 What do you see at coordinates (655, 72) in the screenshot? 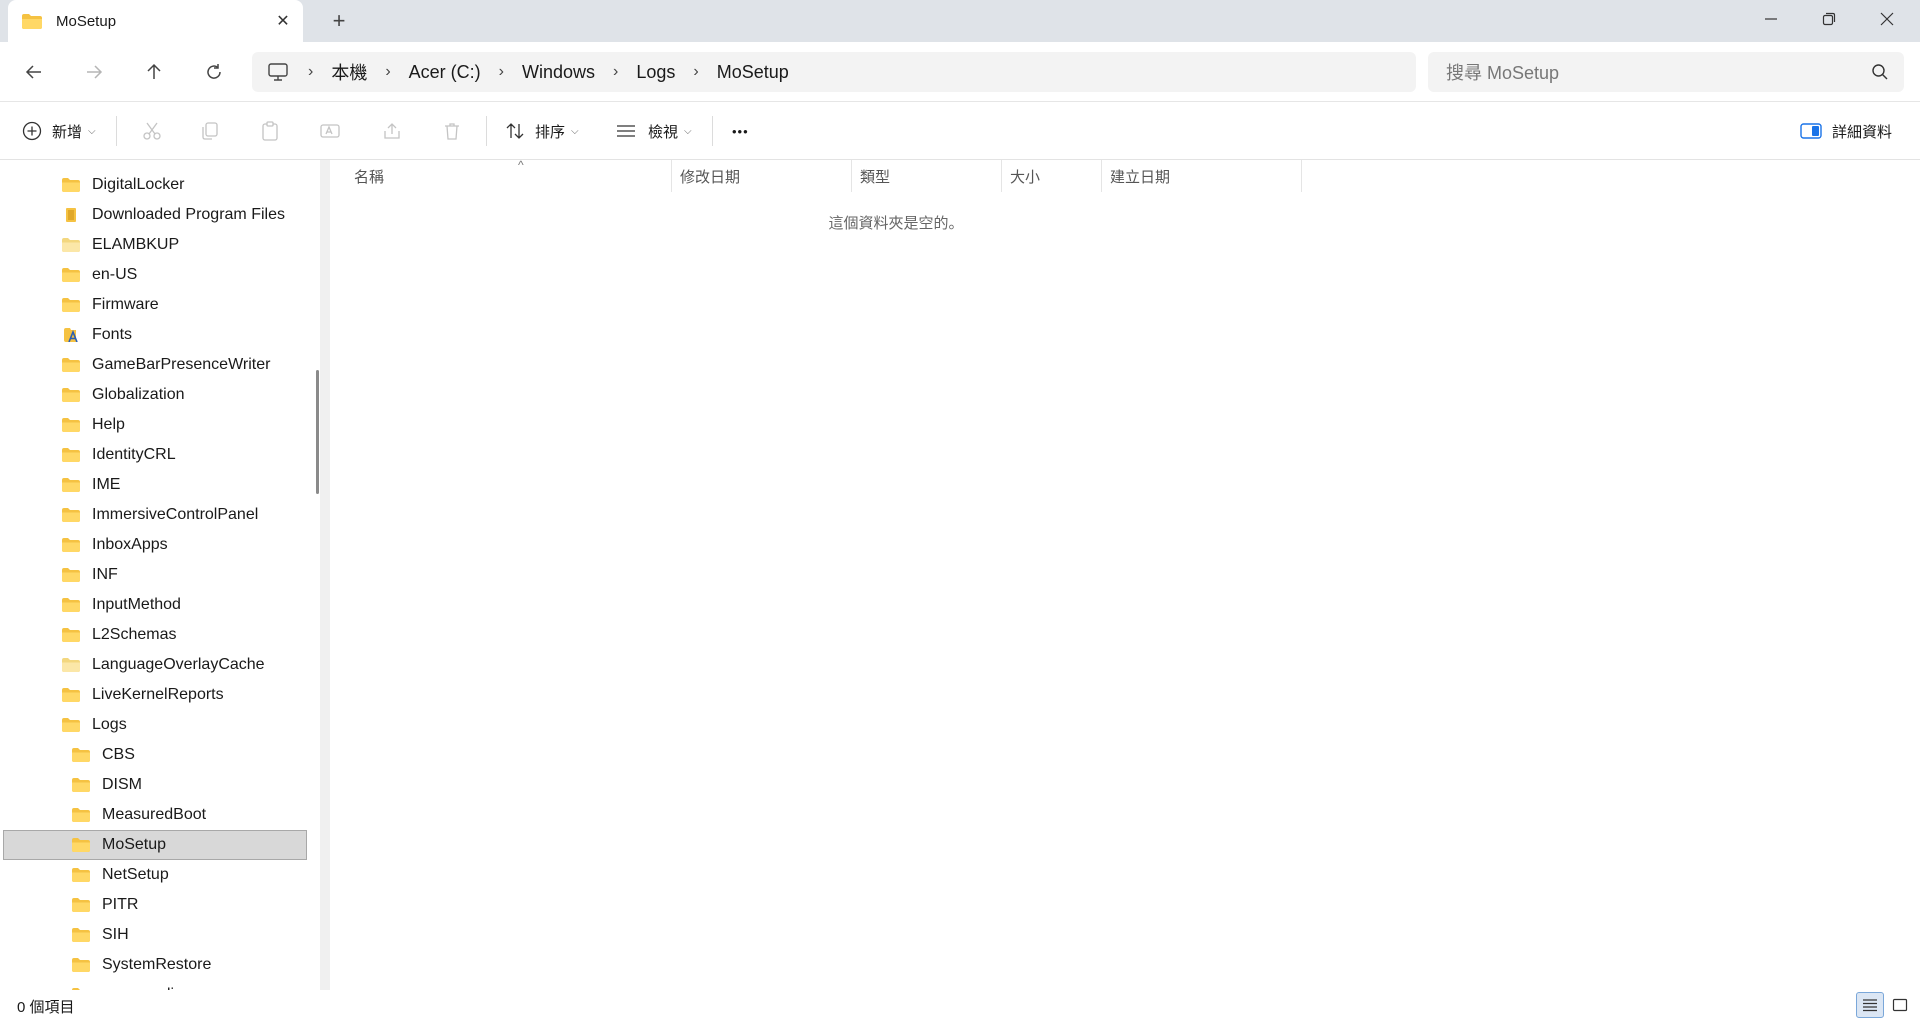
I see `breadcrumb-logs: Logs` at bounding box center [655, 72].